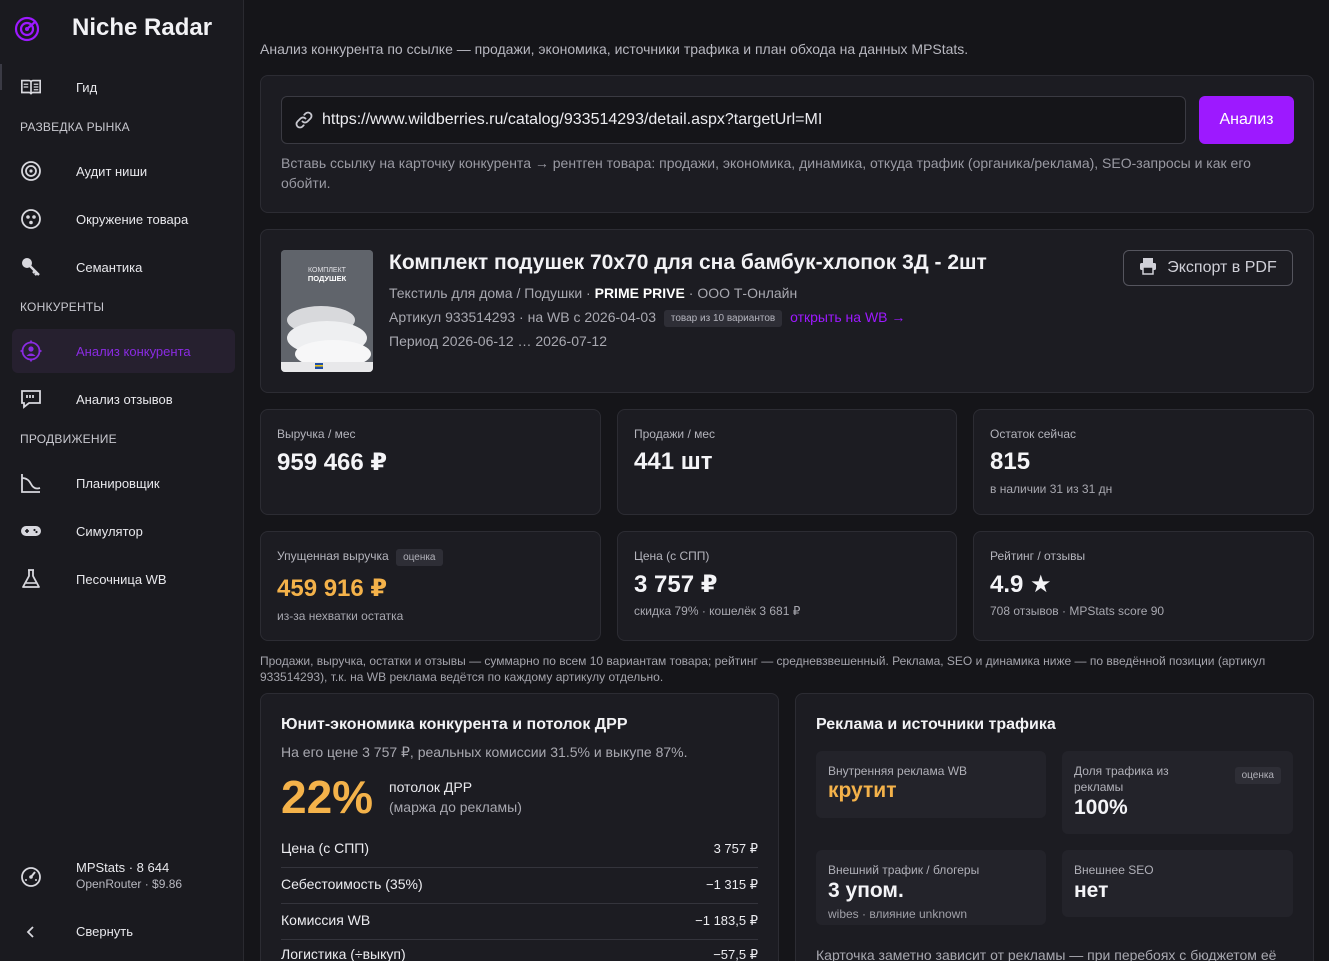 The image size is (1329, 961). Describe the element at coordinates (1143, 462) in the screenshot. I see `stat-stock: Остаток сейчас 815 в наличии 31 из 31 дн` at that location.